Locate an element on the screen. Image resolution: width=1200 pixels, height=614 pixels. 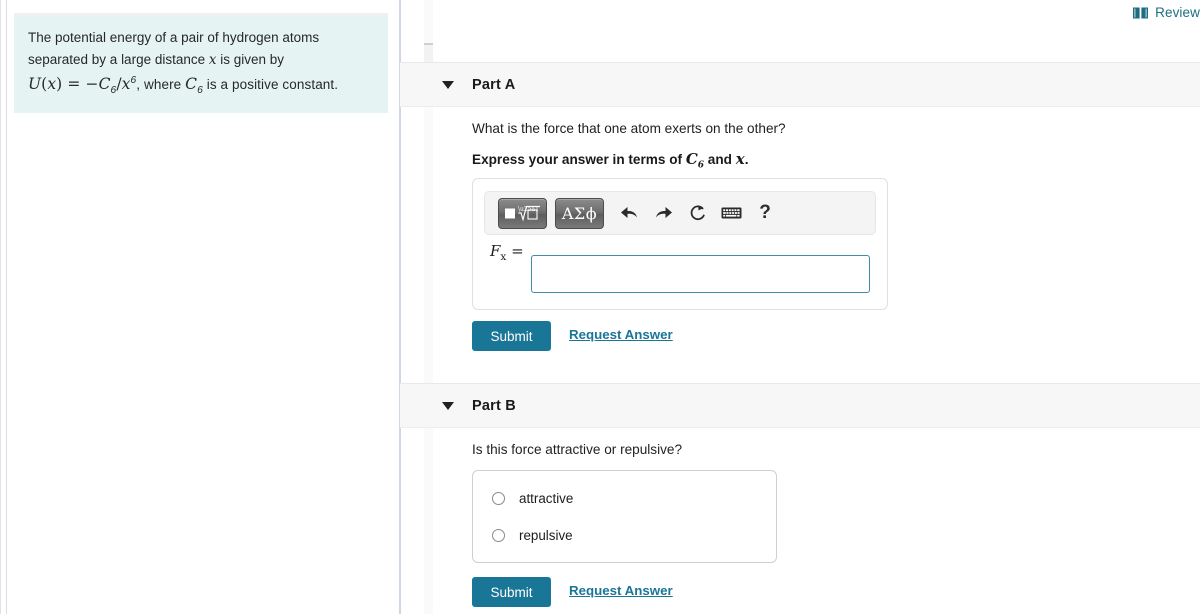
review-label: Review is located at coordinates (1177, 12).